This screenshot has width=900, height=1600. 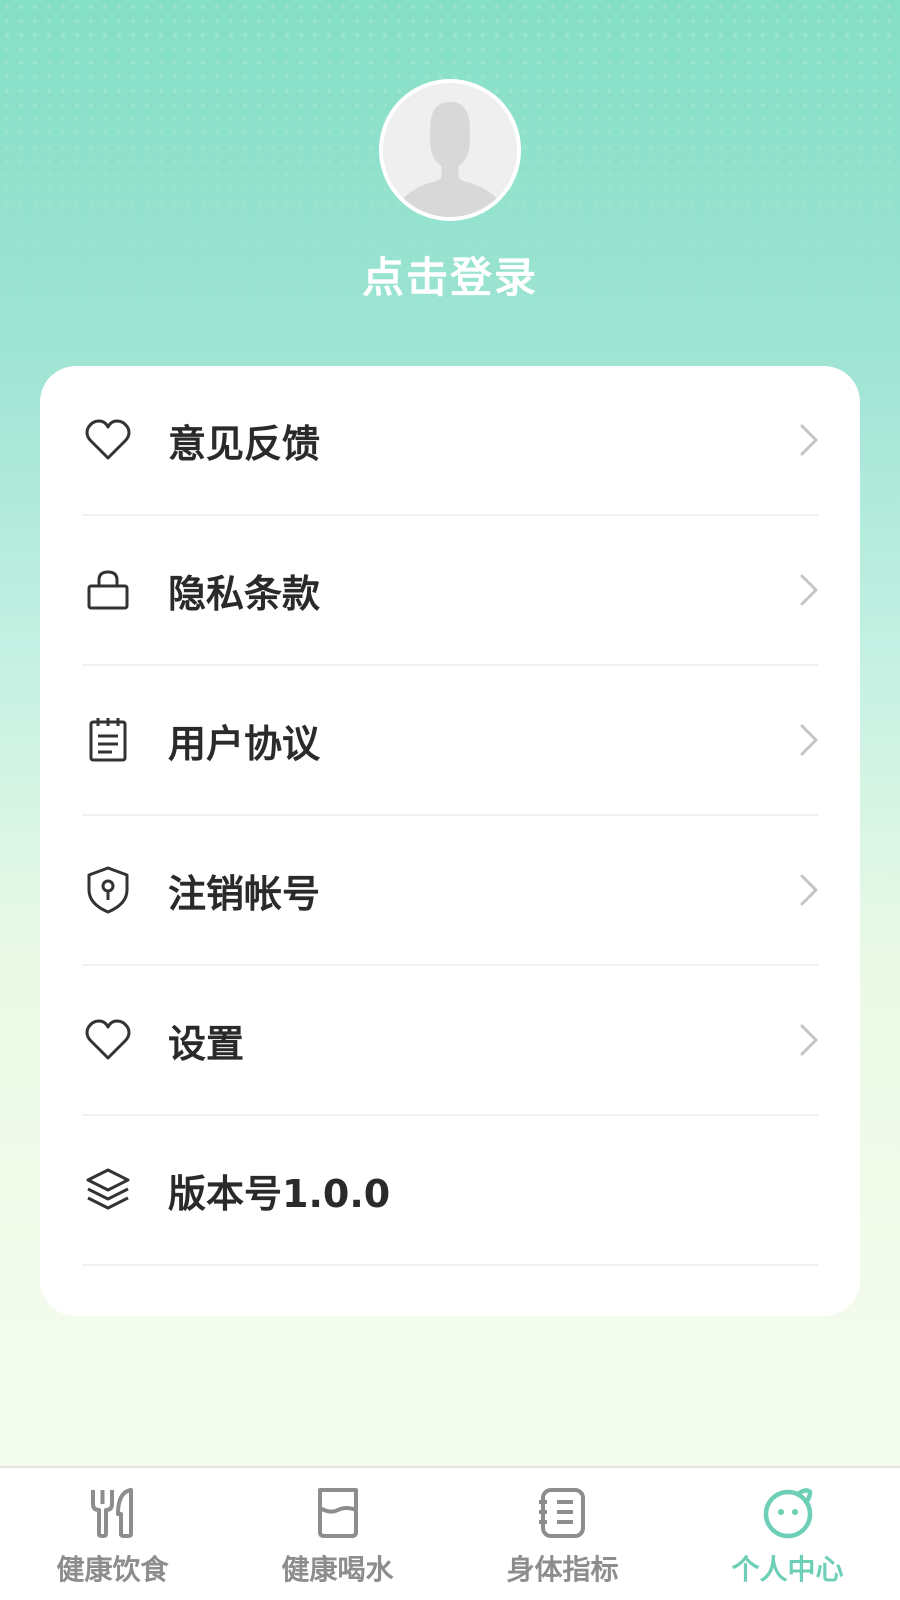 I want to click on fork-knife-icon, so click(x=111, y=1513).